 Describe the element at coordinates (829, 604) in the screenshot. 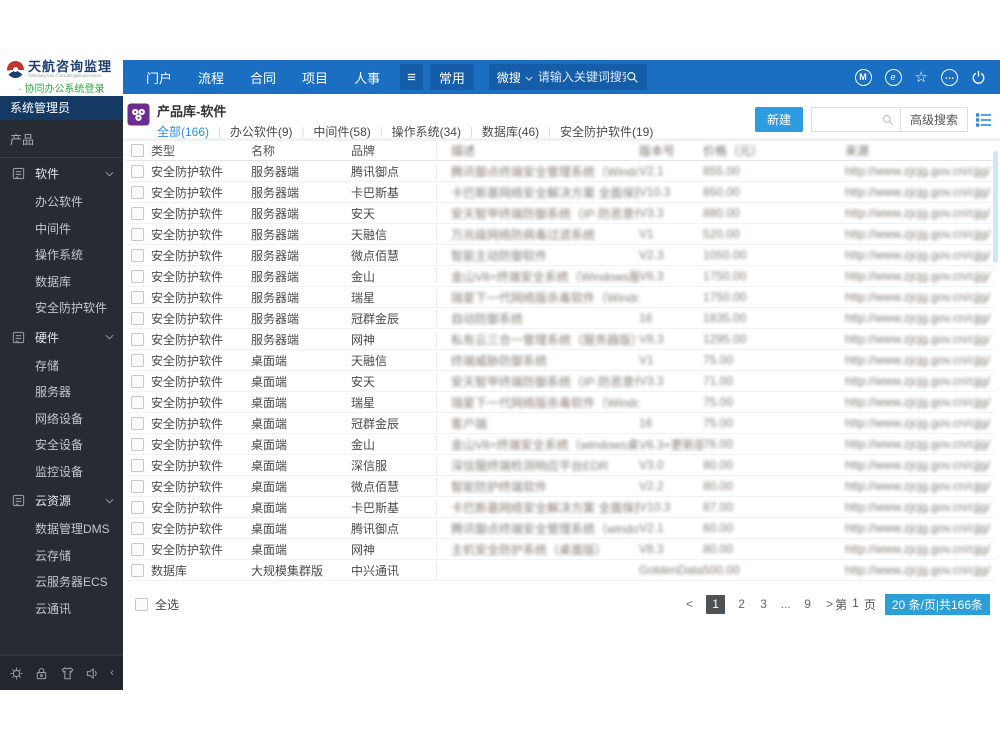

I see `next-page-button: >` at that location.